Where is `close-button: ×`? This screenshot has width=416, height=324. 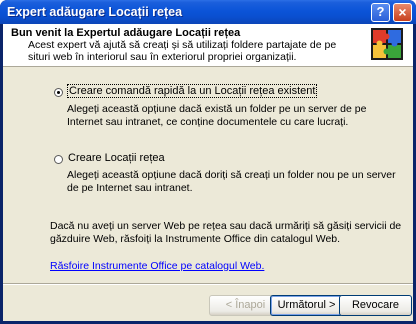 close-button: × is located at coordinates (402, 12).